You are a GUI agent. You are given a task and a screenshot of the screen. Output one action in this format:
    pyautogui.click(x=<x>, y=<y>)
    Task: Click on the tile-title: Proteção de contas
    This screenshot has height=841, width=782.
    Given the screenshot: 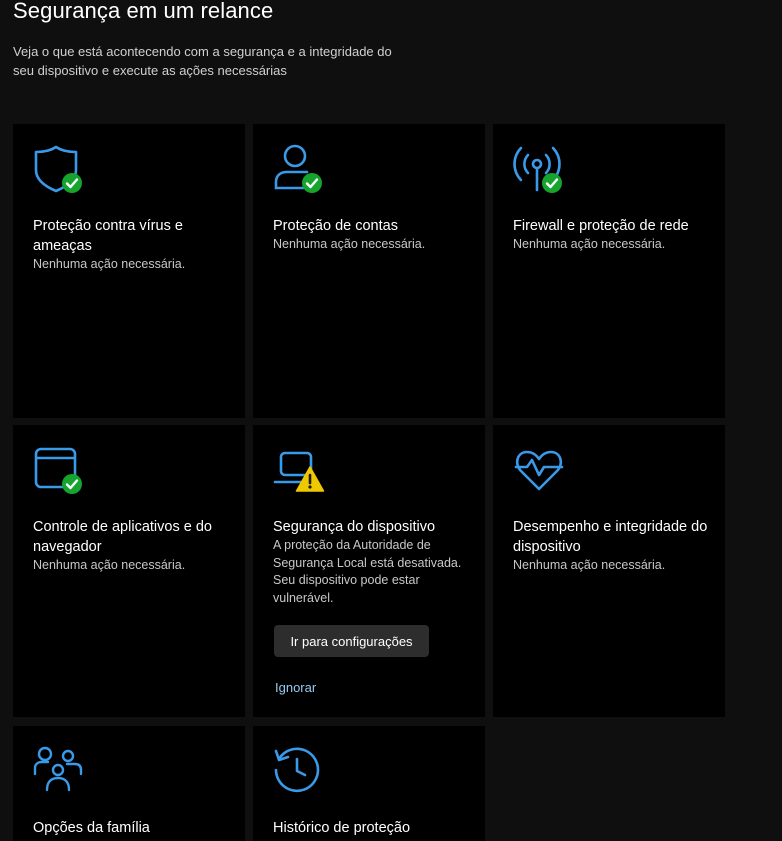 What is the action you would take?
    pyautogui.click(x=335, y=226)
    